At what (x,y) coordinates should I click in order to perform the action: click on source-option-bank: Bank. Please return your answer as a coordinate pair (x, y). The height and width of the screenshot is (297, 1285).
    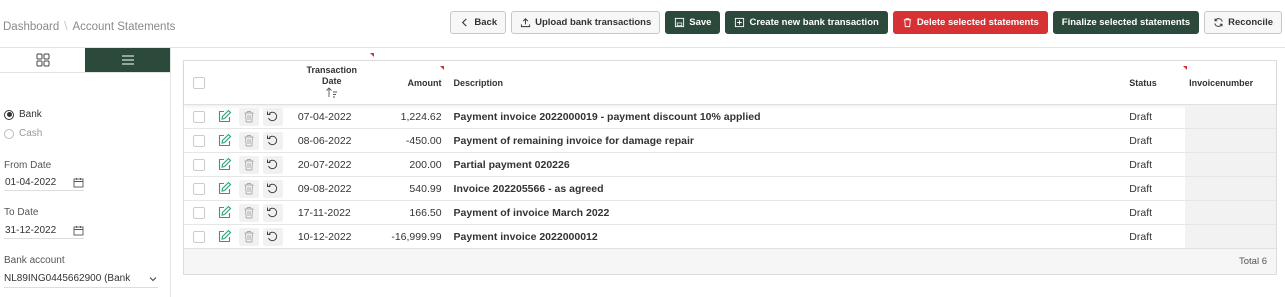
    Looking at the image, I should click on (23, 114).